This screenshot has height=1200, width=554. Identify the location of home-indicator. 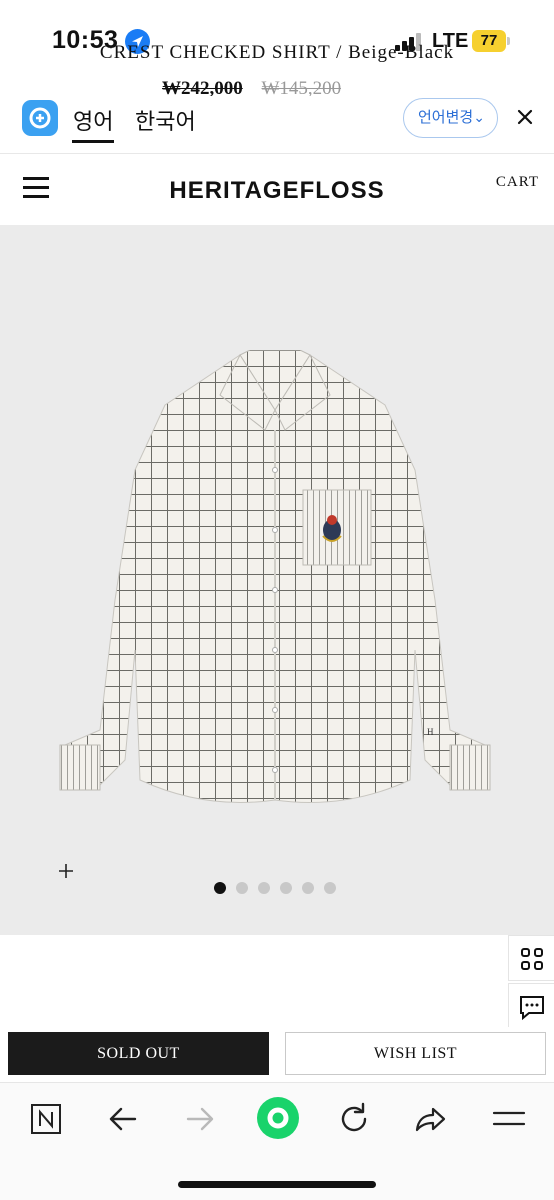
(277, 1184).